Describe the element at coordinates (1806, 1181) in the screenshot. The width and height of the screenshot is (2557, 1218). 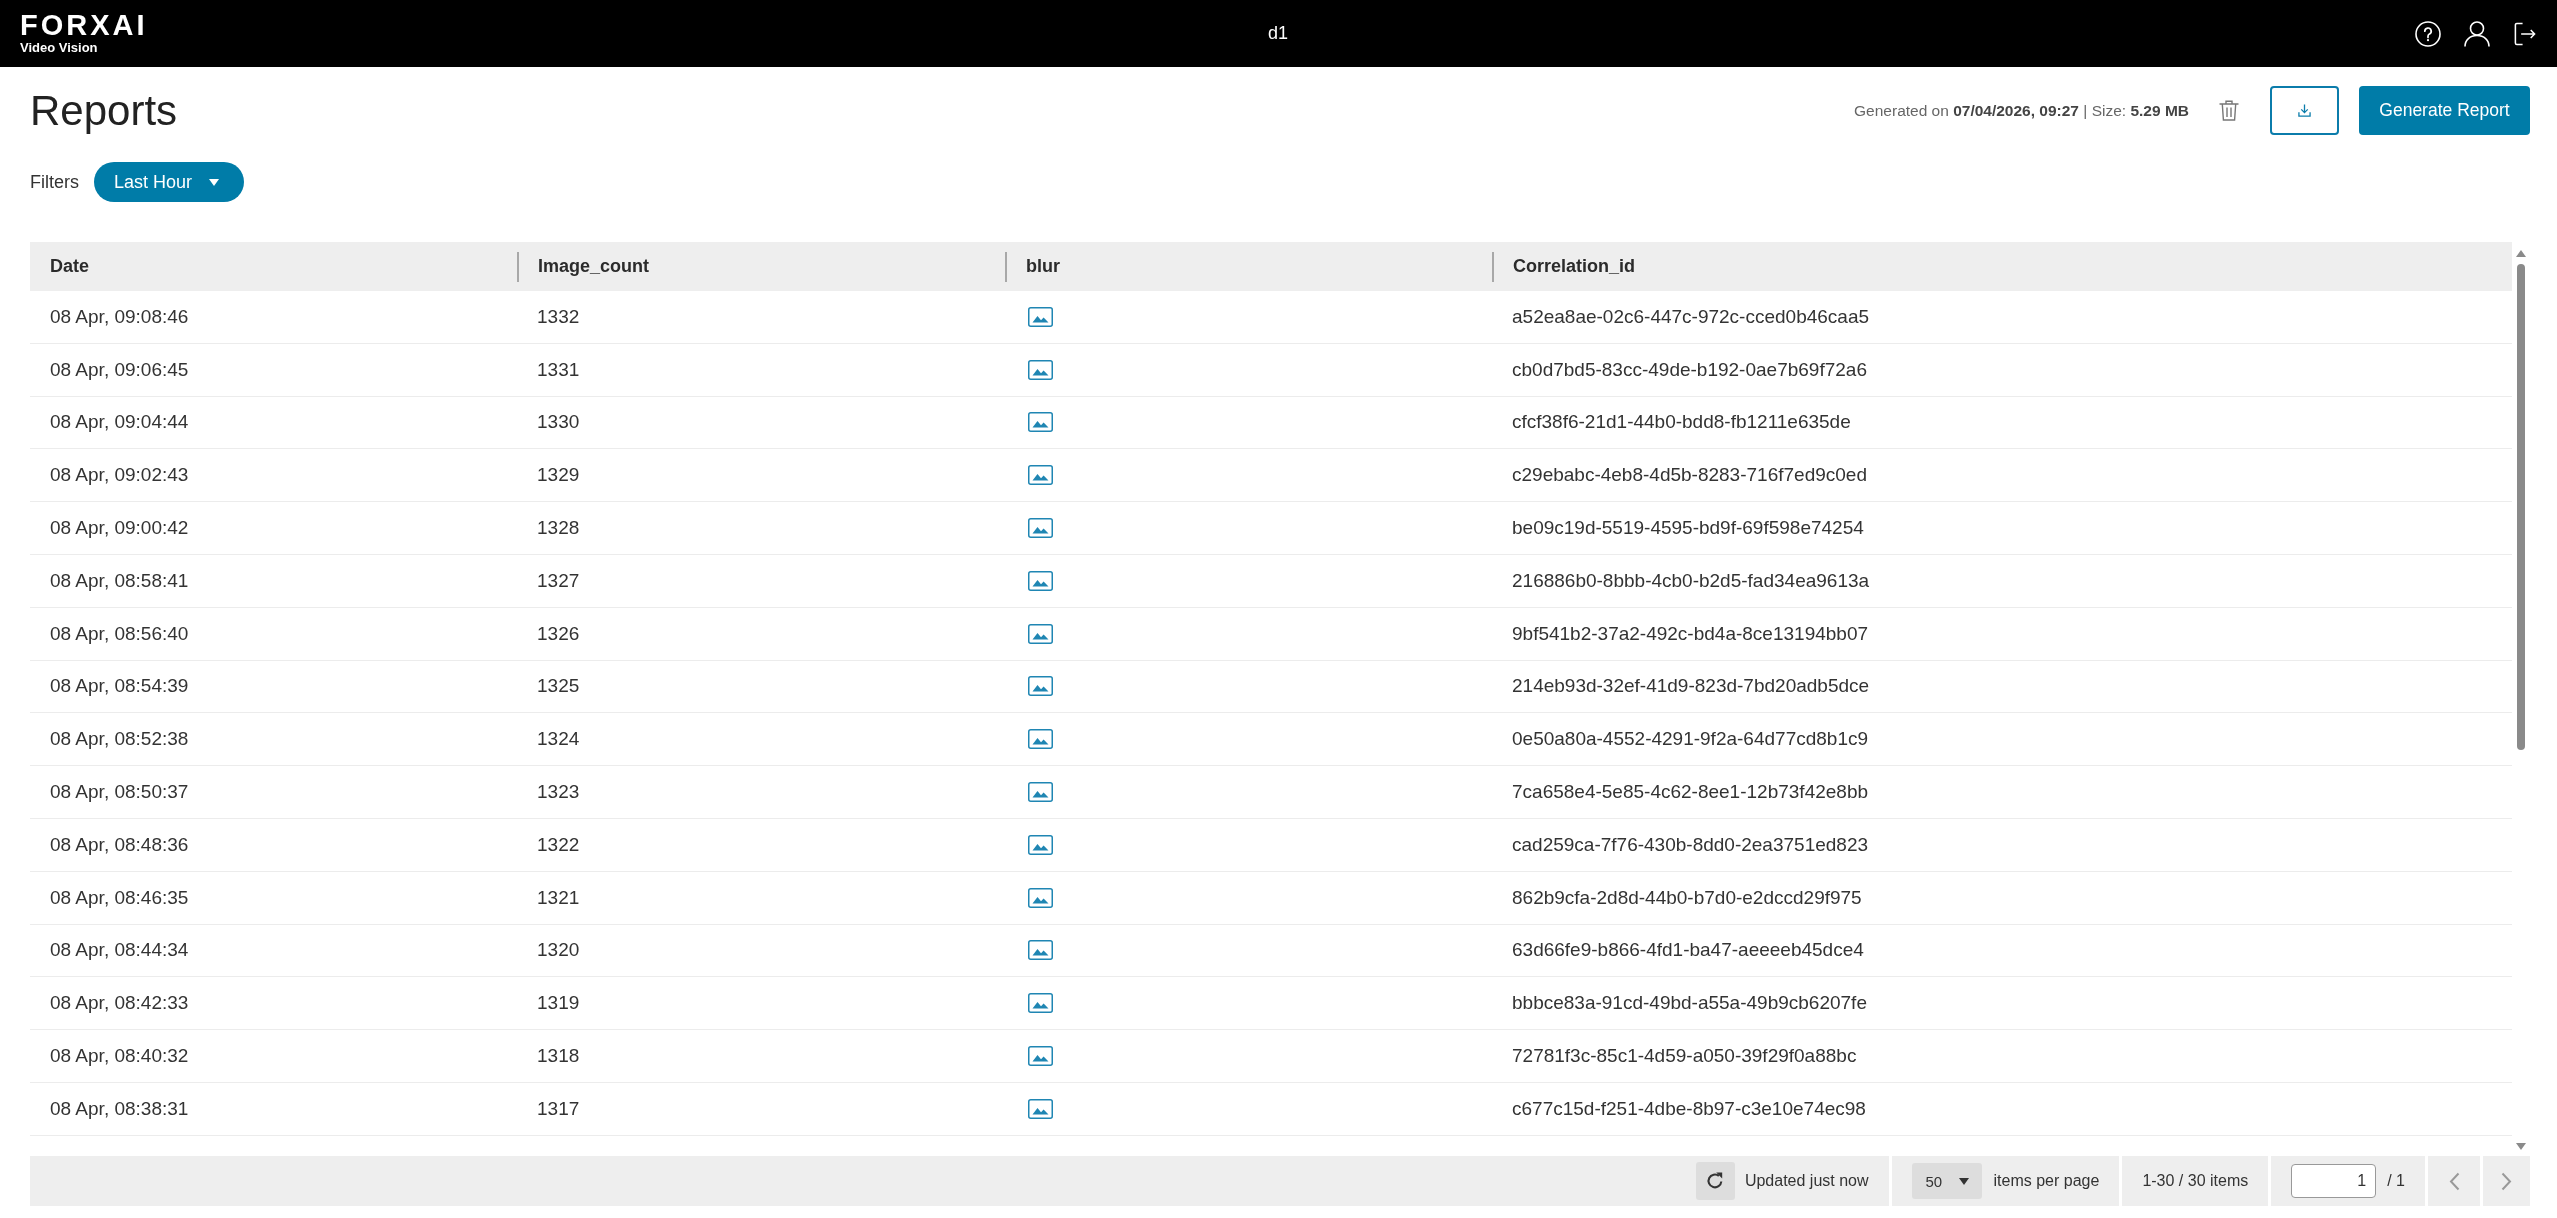
I see `update-status: Updated just now` at that location.